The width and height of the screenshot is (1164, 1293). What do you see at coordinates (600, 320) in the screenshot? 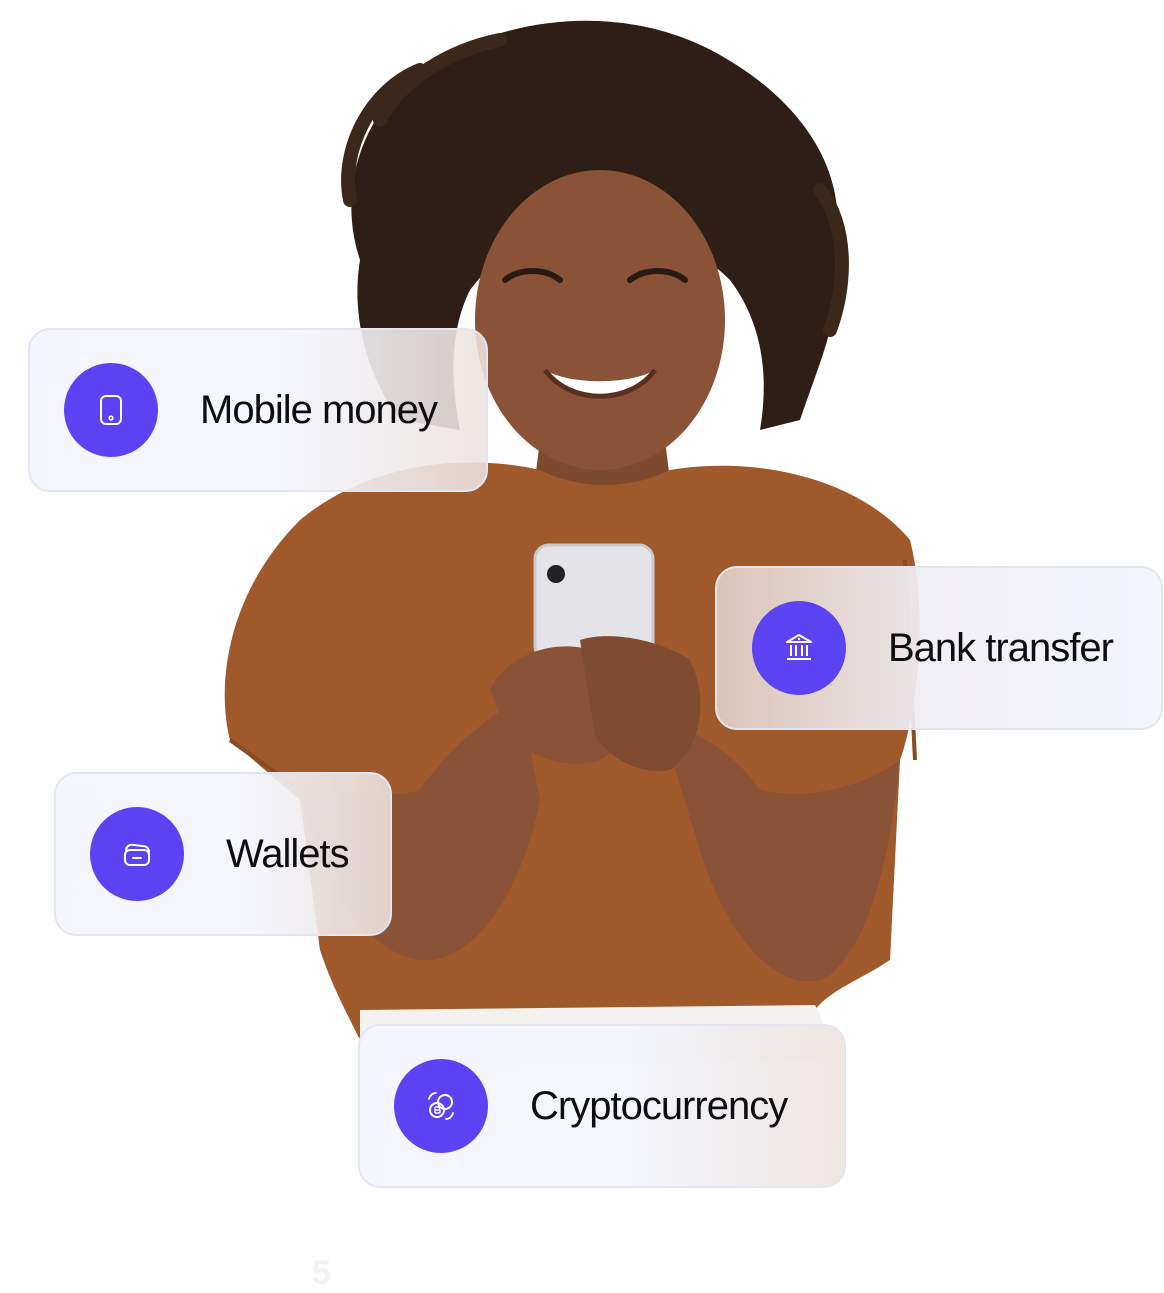
I see `face` at bounding box center [600, 320].